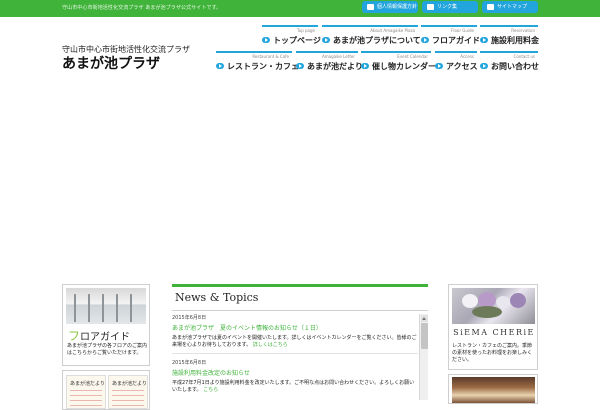  Describe the element at coordinates (300, 285) in the screenshot. I see `news-top-rule` at that location.